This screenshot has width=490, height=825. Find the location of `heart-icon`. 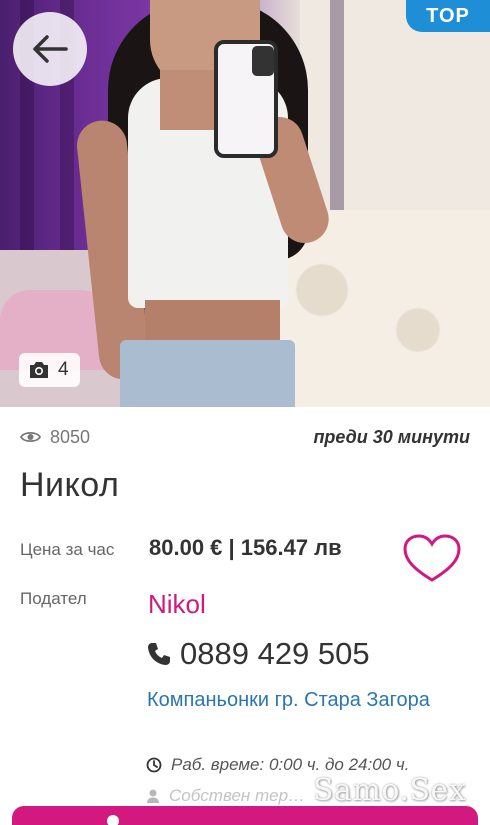

heart-icon is located at coordinates (432, 558).